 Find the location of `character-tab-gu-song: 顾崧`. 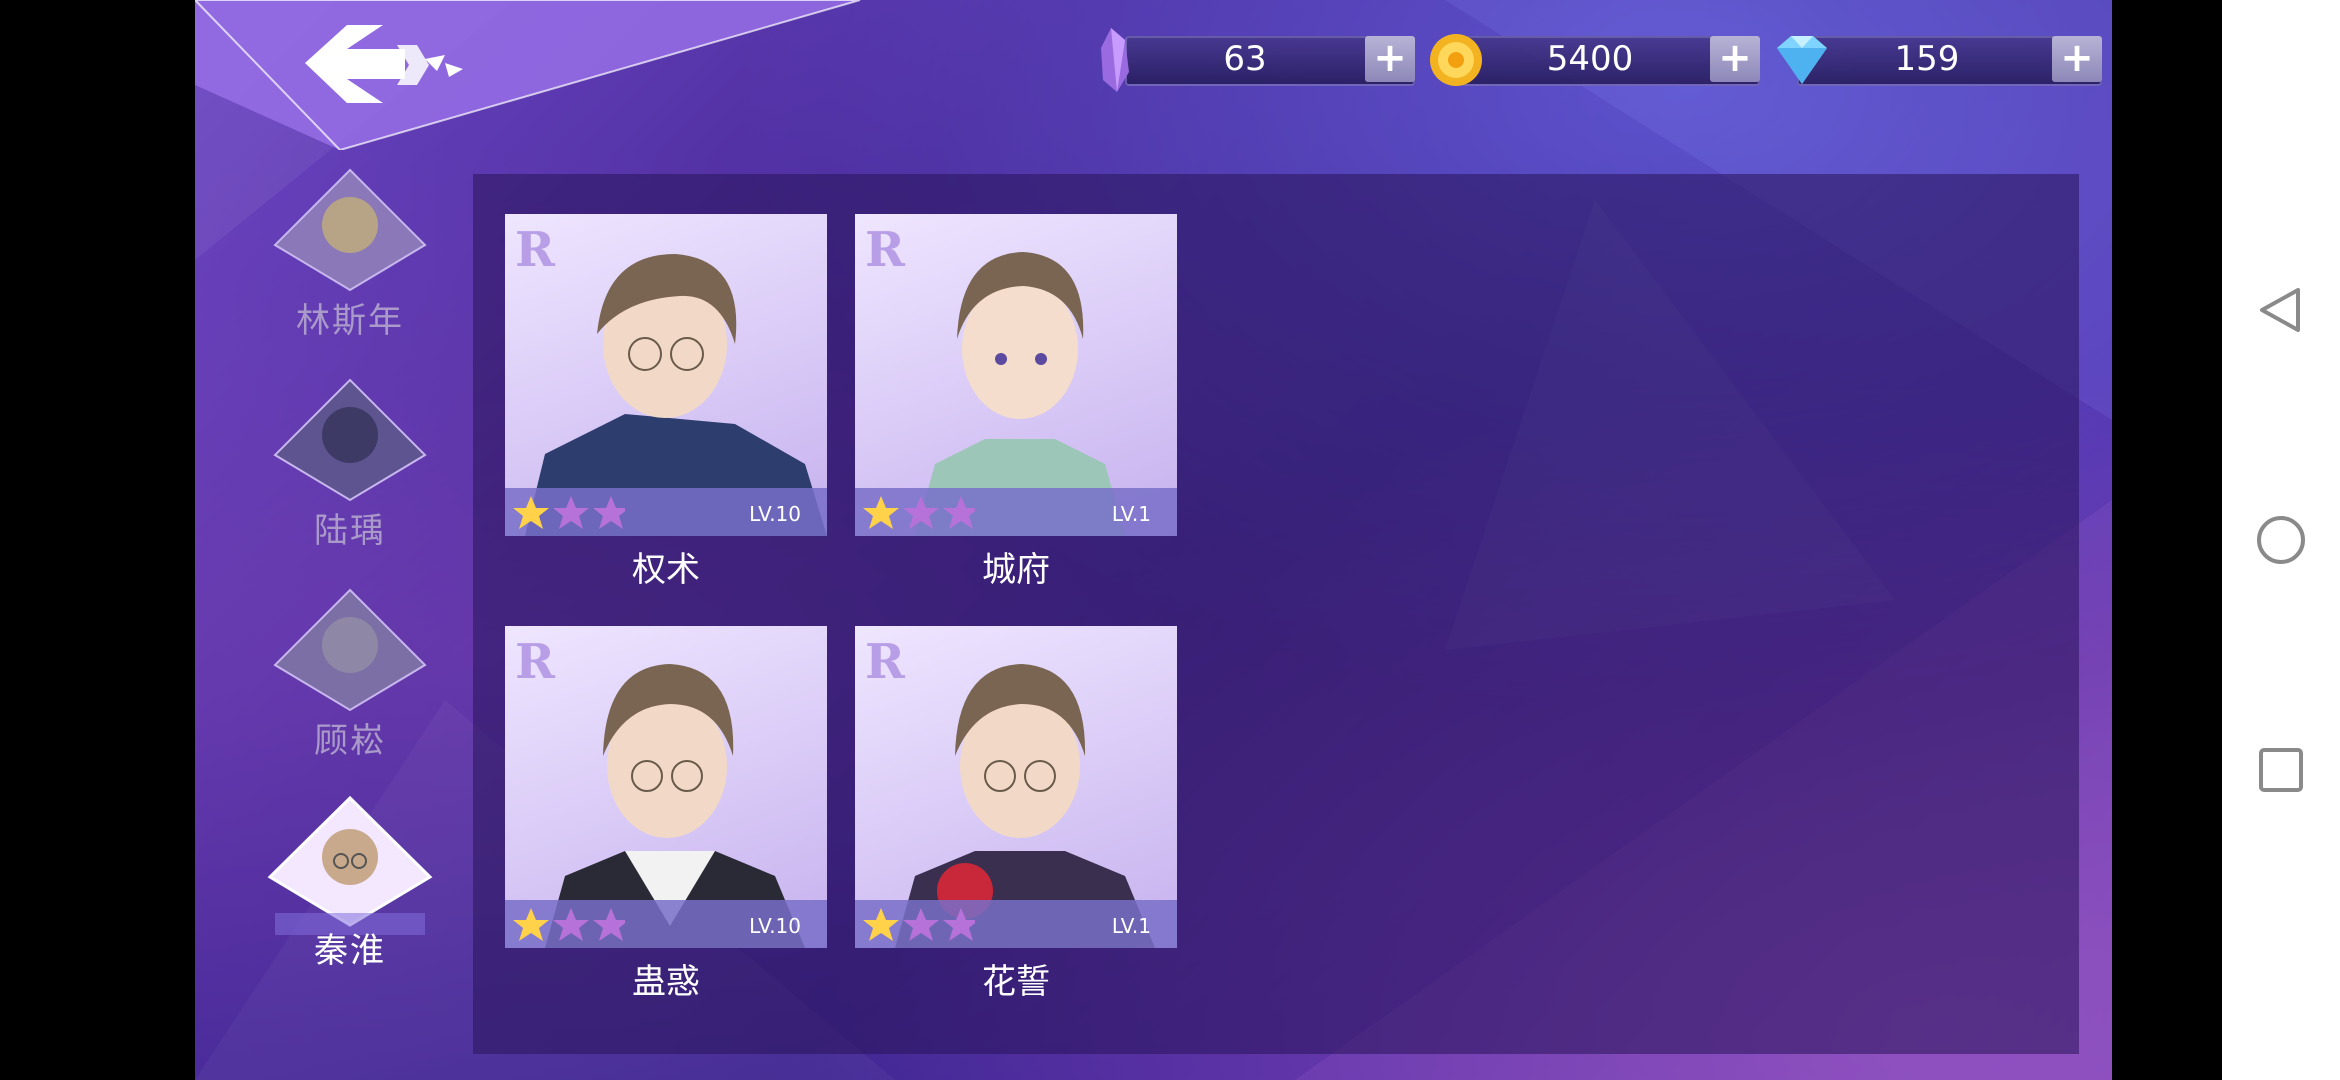

character-tab-gu-song: 顾崧 is located at coordinates (350, 680).